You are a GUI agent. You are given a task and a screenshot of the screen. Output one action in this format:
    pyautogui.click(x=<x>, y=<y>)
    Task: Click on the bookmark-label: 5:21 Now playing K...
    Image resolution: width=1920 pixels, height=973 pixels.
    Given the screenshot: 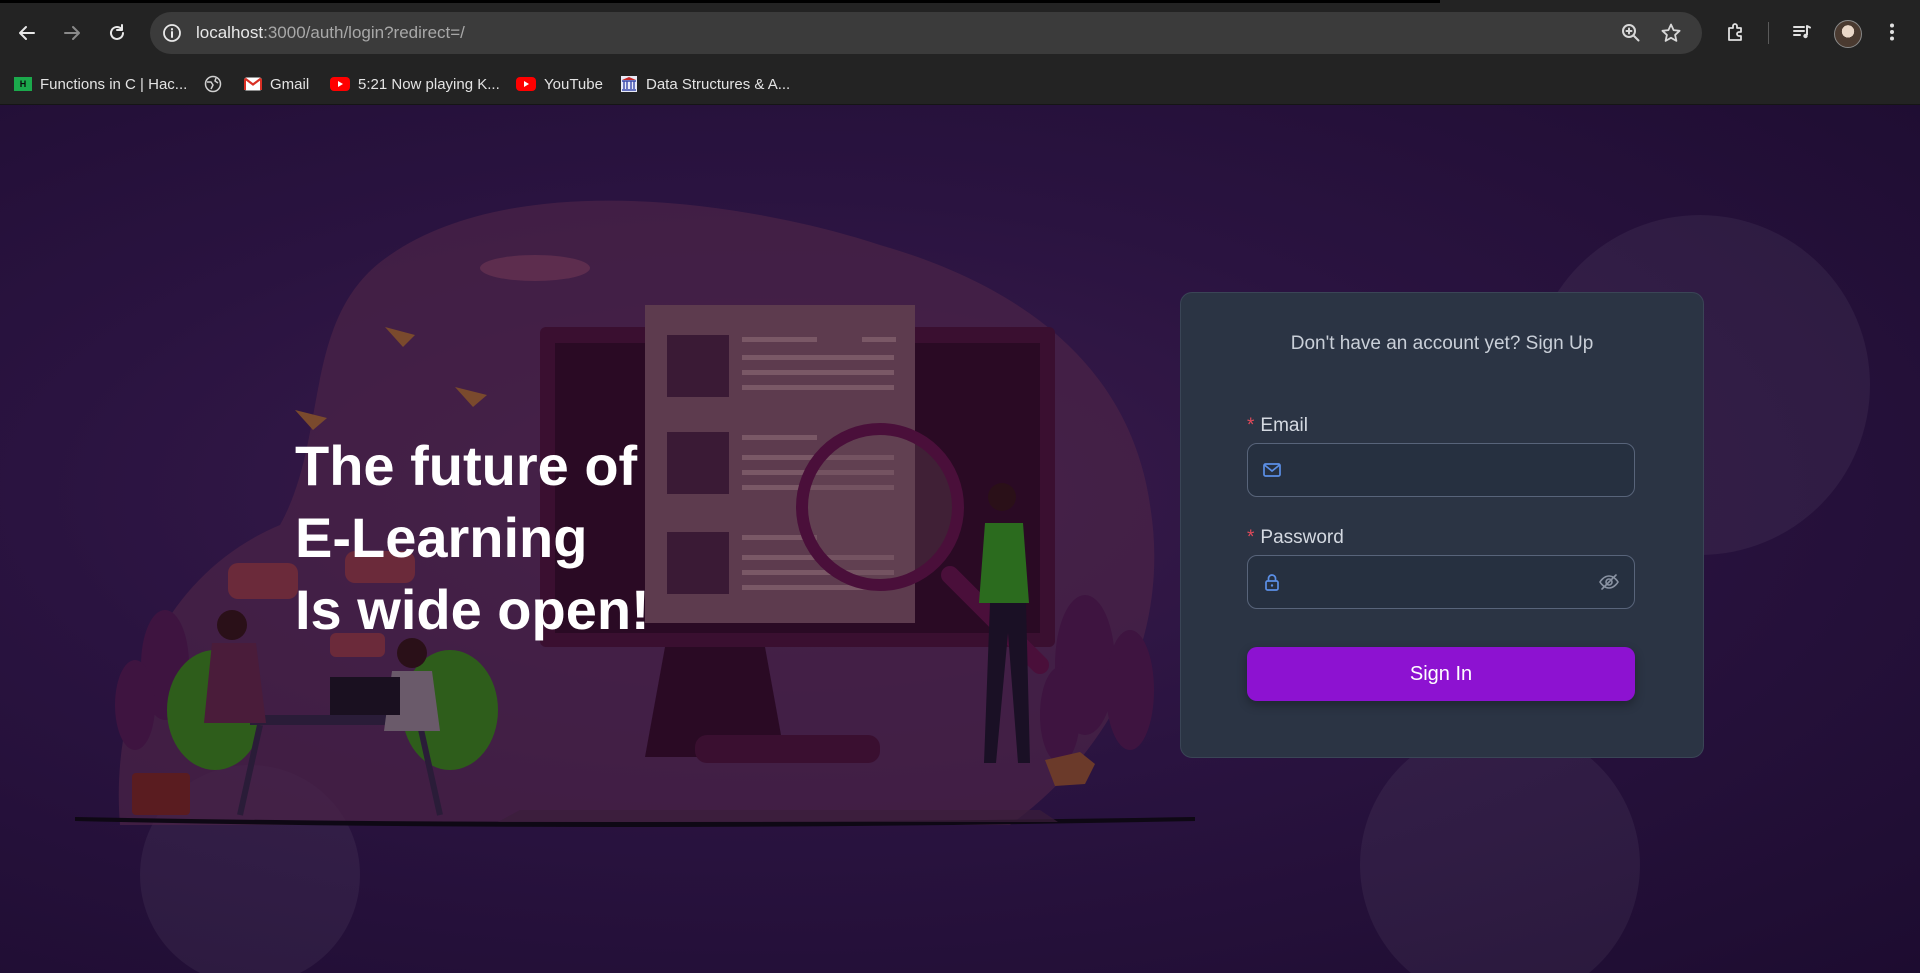 What is the action you would take?
    pyautogui.click(x=429, y=84)
    